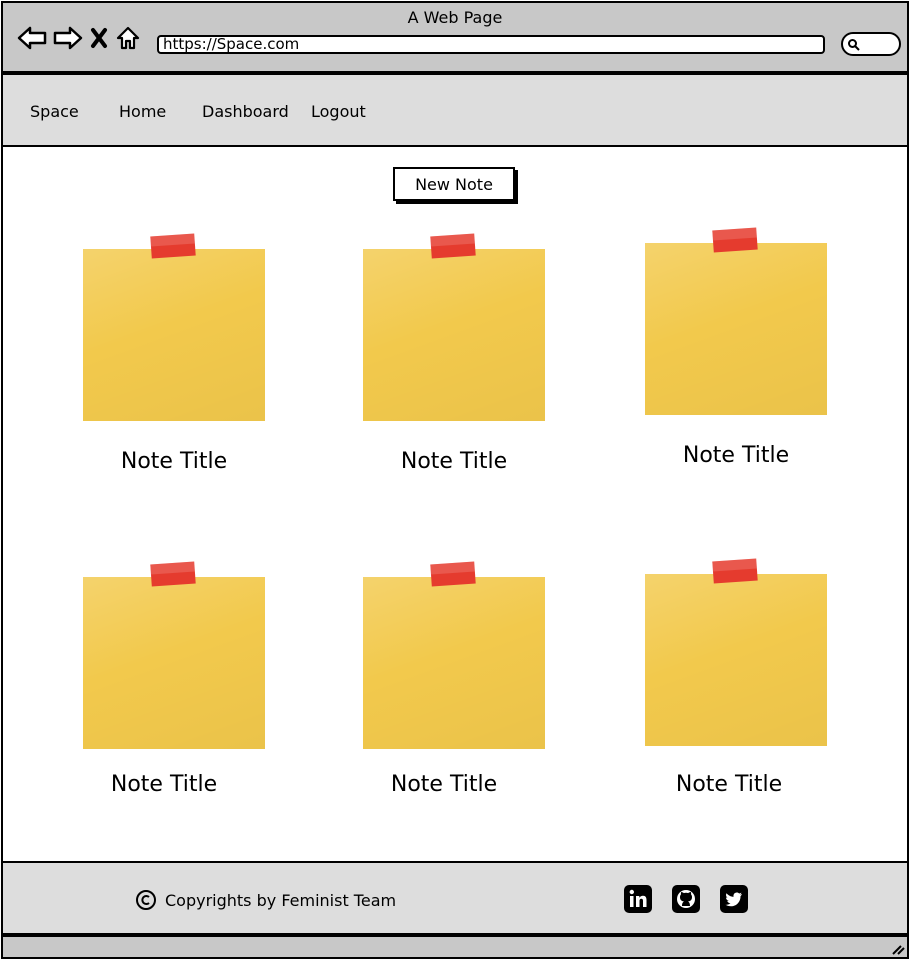 The height and width of the screenshot is (961, 911). Describe the element at coordinates (854, 45) in the screenshot. I see `search-icon` at that location.